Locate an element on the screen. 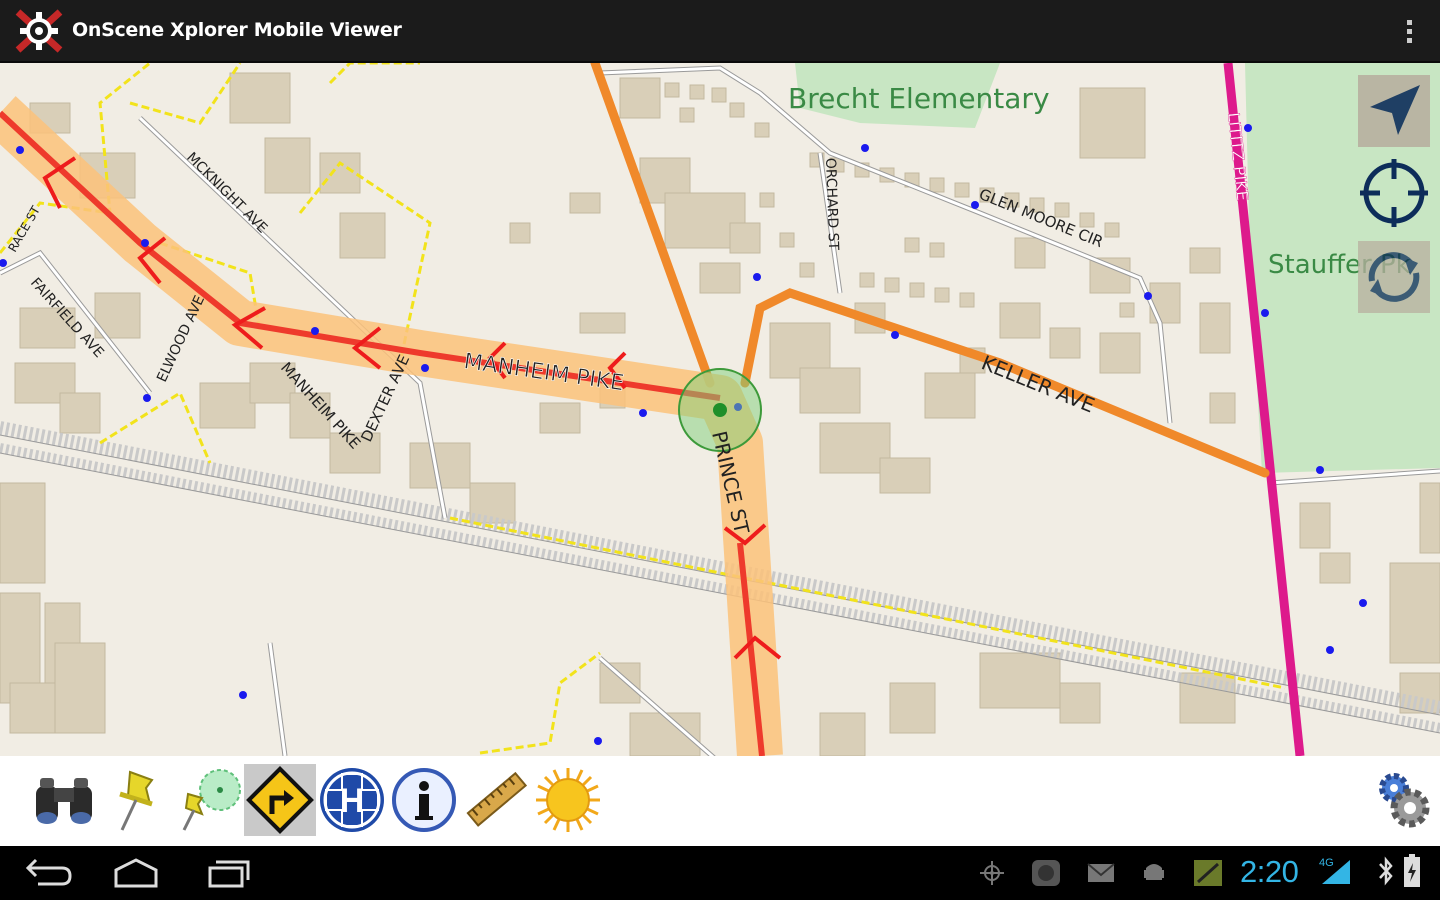  ruler-tool is located at coordinates (496, 800).